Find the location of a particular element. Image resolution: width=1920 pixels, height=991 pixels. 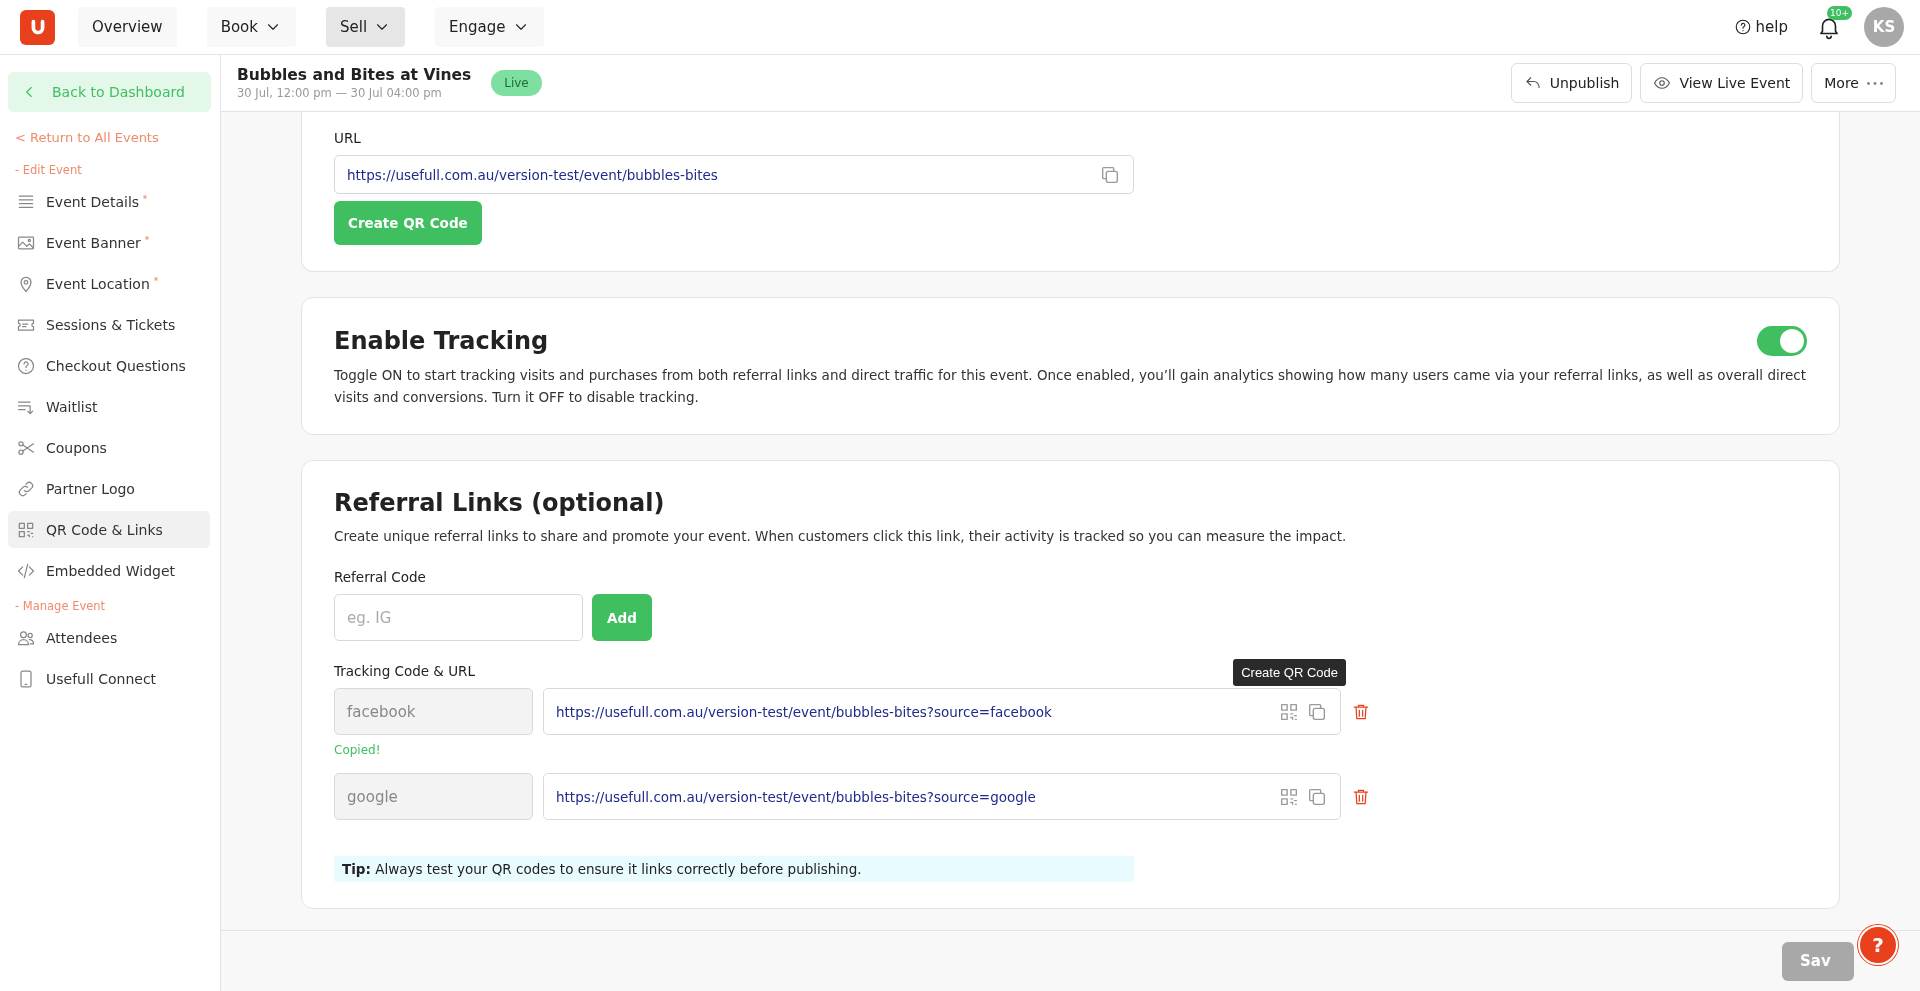

nav-menu-button: Engage is located at coordinates (489, 27).